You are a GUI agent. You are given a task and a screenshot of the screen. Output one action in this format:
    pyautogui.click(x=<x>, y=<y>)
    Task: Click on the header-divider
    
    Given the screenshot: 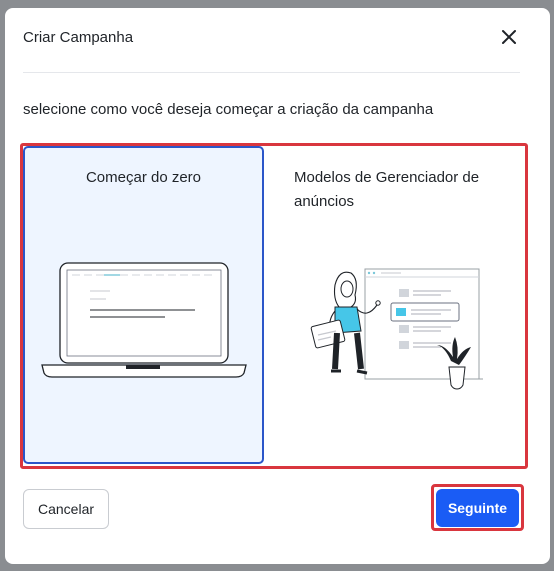 What is the action you would take?
    pyautogui.click(x=271, y=72)
    